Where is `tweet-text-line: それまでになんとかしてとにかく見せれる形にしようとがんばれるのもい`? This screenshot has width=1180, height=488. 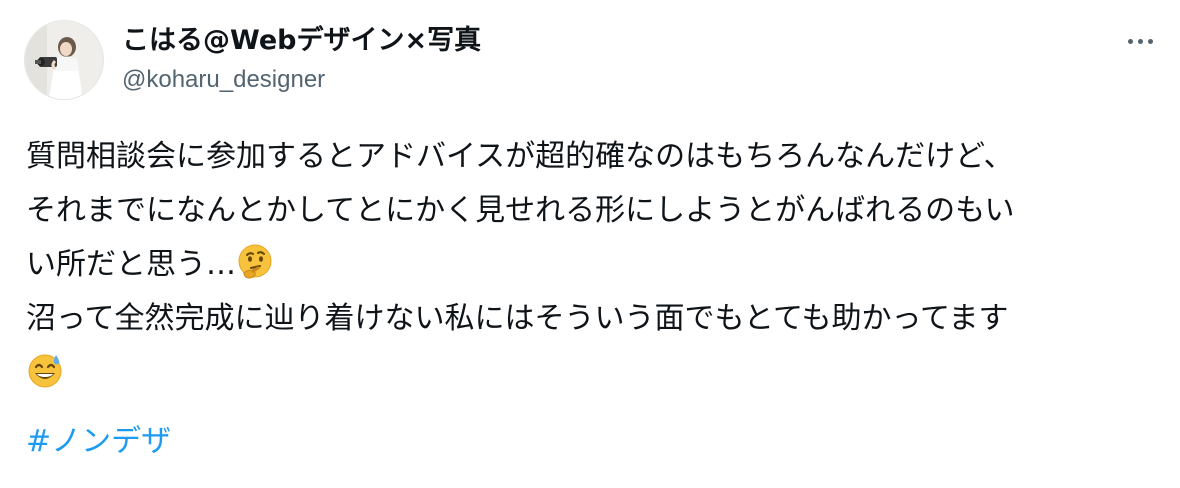
tweet-text-line: それまでになんとかしてとにかく見せれる形にしようとがんばれるのもい is located at coordinates (520, 210).